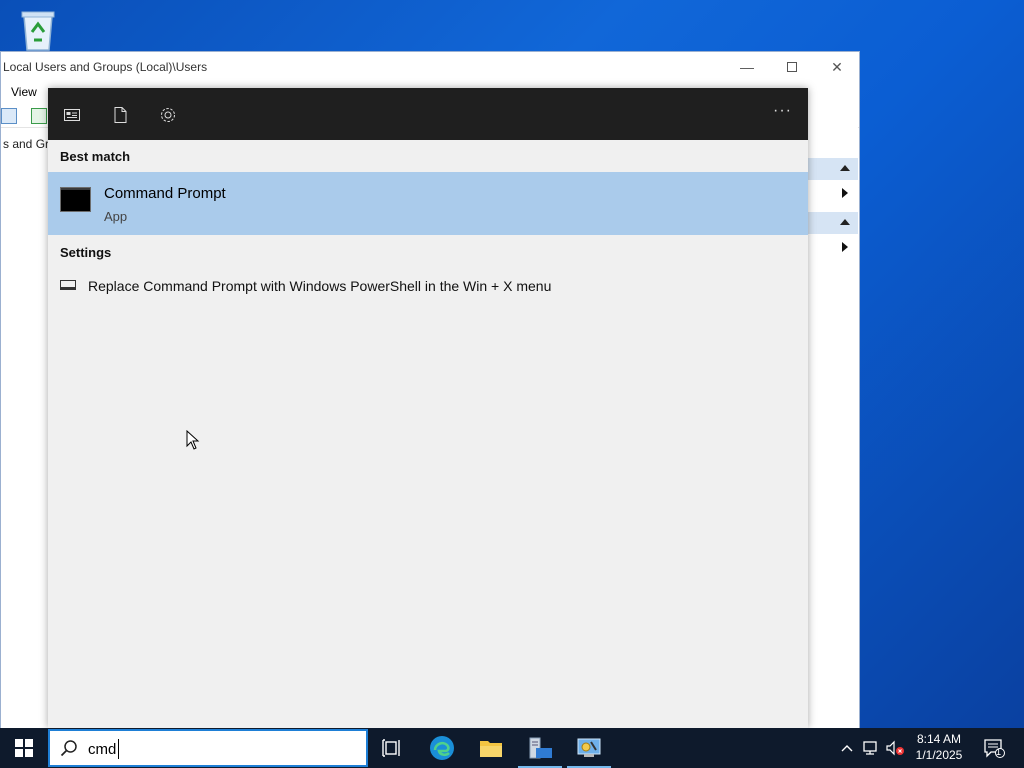  I want to click on maximize-button, so click(792, 67).